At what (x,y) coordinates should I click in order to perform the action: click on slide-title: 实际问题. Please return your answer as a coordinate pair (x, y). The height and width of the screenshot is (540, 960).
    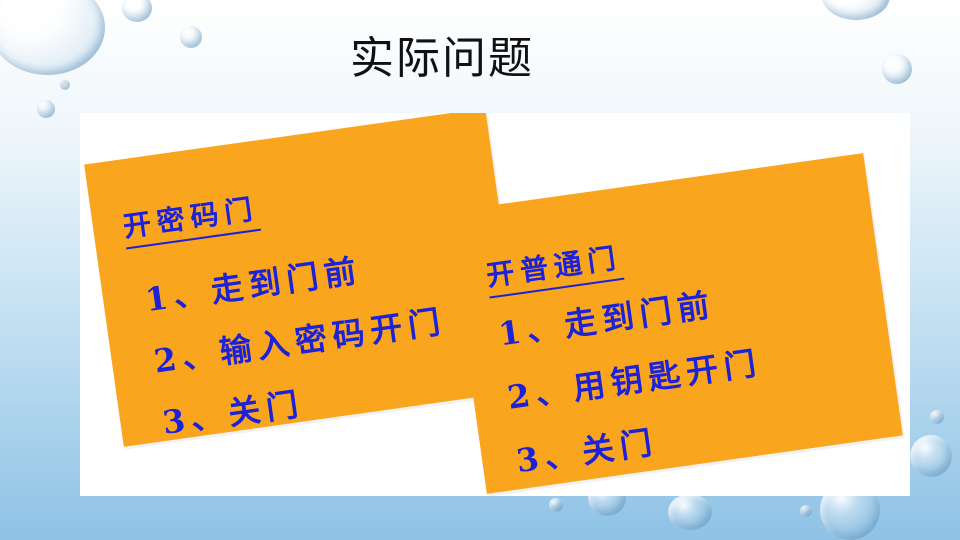
    Looking at the image, I should click on (442, 58).